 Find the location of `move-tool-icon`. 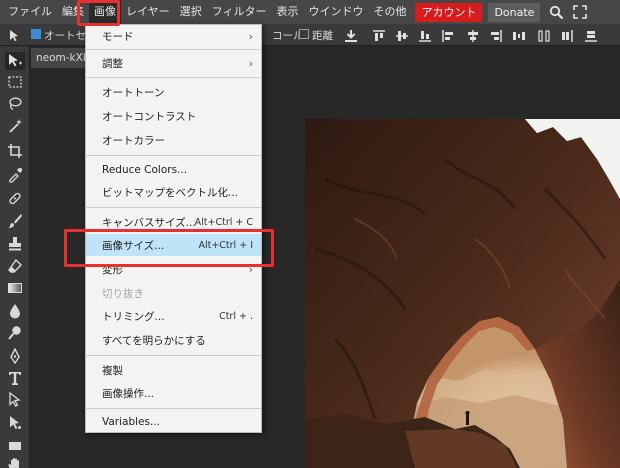

move-tool-icon is located at coordinates (15, 61).